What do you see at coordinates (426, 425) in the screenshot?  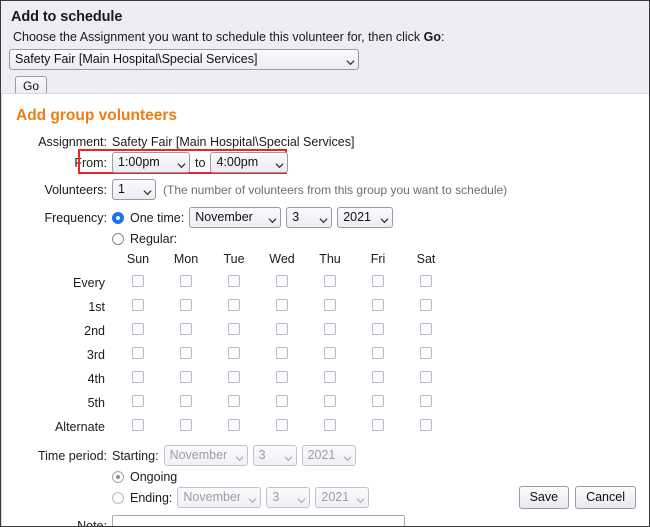 I see `checkbox-alternate-sat` at bounding box center [426, 425].